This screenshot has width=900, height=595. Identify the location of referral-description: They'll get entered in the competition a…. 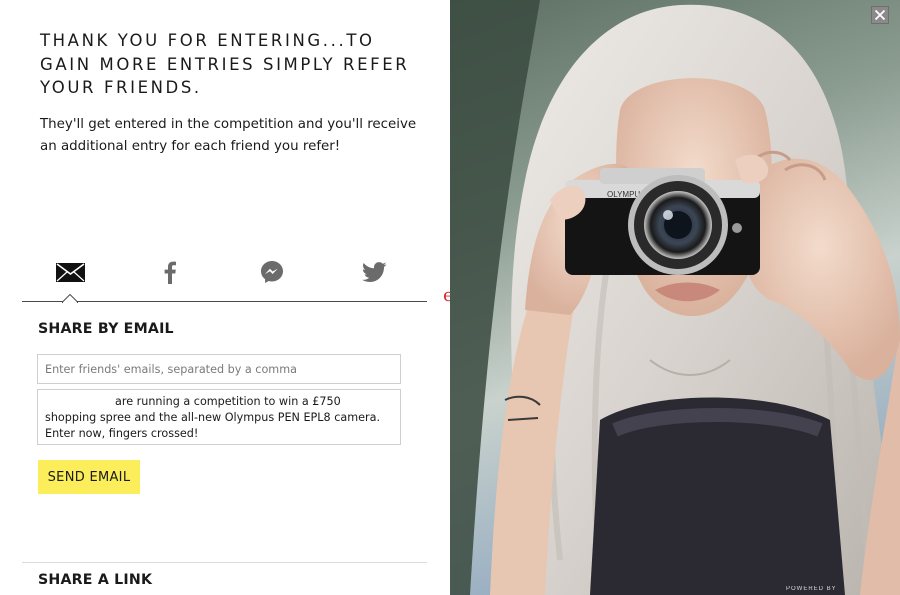
(228, 135).